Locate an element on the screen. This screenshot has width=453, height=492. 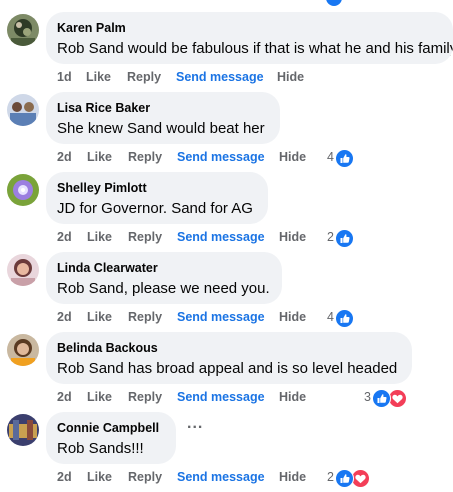
comment-author: Lisa Rice Baker is located at coordinates (162, 108).